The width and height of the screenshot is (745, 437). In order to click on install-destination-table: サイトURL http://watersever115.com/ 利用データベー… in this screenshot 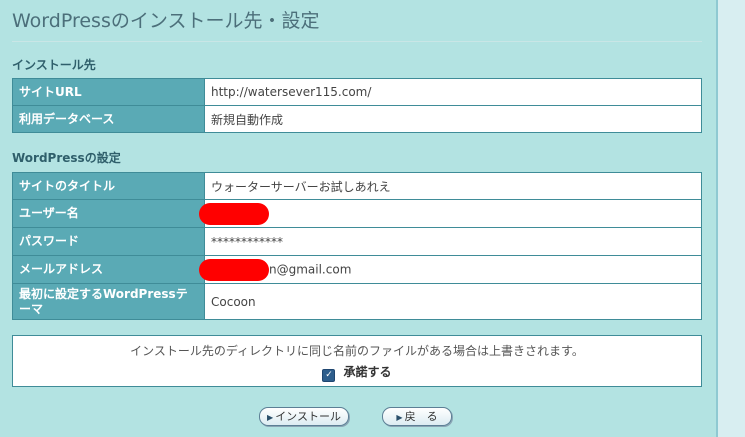, I will do `click(357, 105)`.